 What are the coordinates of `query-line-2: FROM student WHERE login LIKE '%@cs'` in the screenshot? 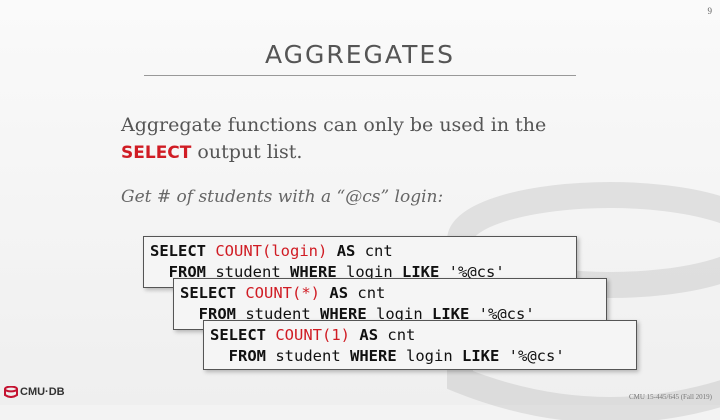 It's located at (420, 356).